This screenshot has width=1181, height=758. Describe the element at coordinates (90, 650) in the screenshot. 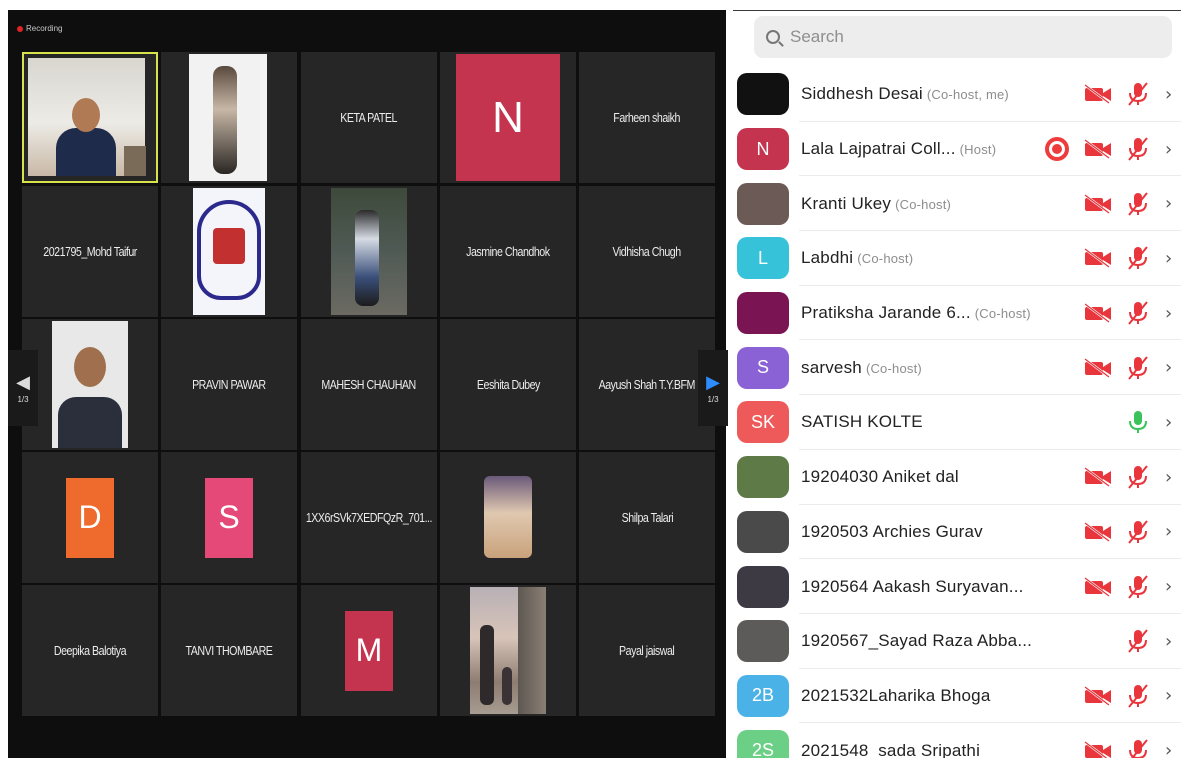

I see `video-tile: Deepika Balotiya` at that location.